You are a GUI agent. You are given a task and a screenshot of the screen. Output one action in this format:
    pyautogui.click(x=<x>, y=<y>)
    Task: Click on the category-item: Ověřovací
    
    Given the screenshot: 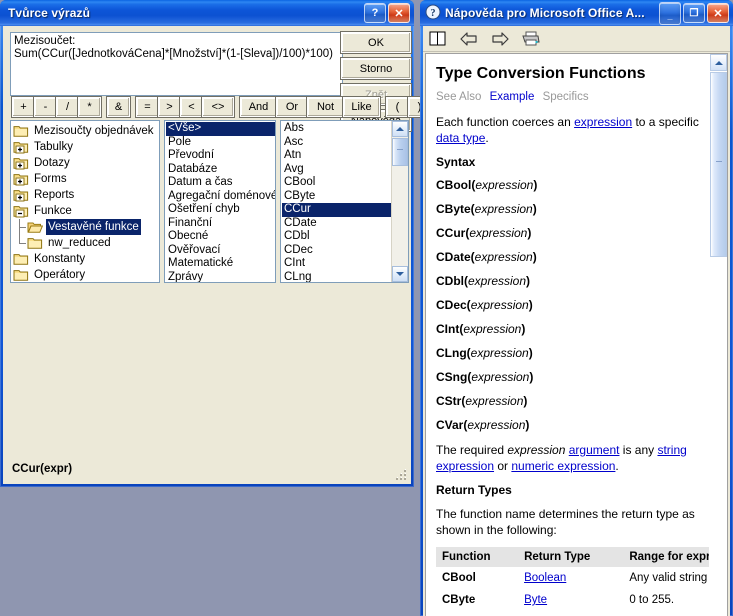 What is the action you would take?
    pyautogui.click(x=220, y=251)
    